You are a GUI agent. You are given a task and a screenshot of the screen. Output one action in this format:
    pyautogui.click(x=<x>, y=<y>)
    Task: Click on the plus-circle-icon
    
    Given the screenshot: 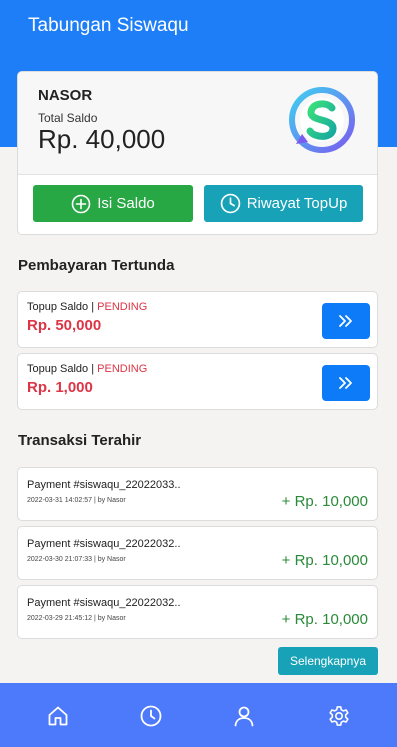 What is the action you would take?
    pyautogui.click(x=81, y=203)
    